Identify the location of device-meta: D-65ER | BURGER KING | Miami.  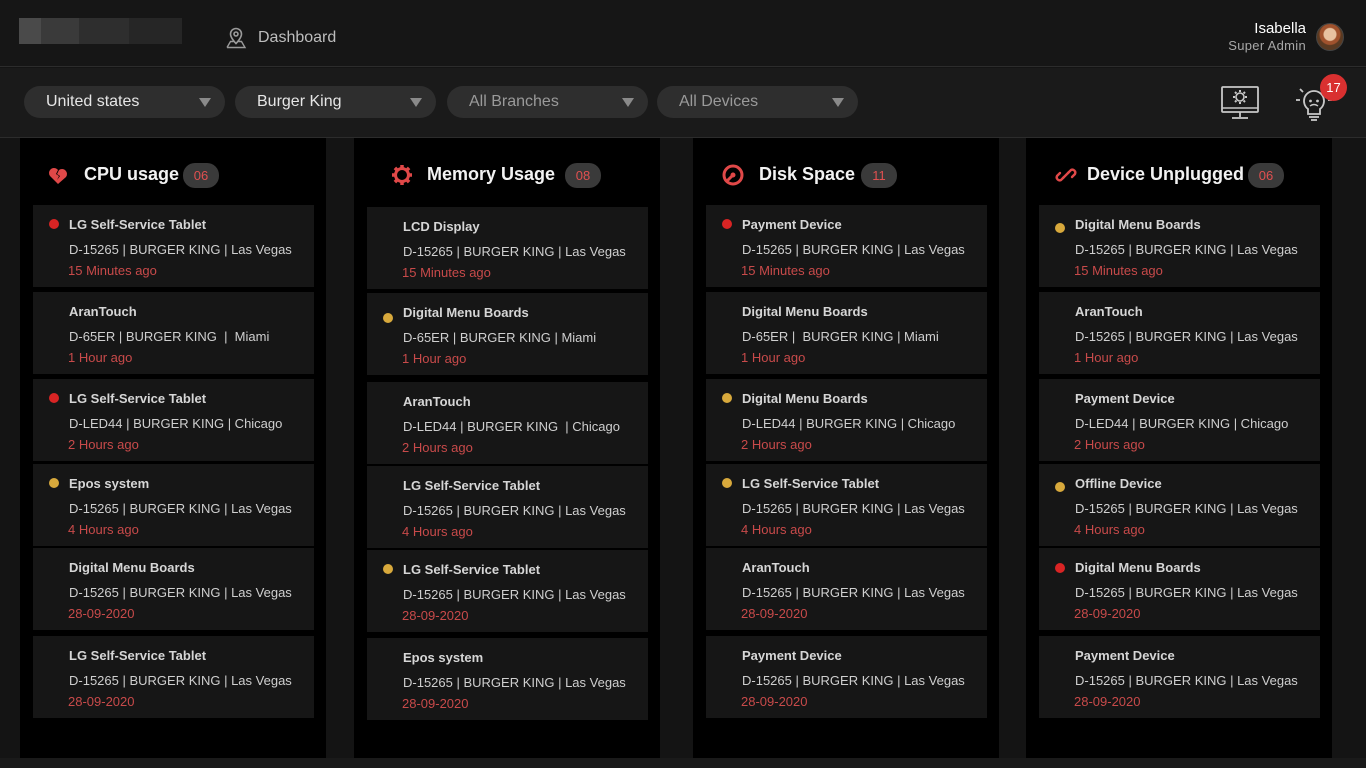
(169, 336).